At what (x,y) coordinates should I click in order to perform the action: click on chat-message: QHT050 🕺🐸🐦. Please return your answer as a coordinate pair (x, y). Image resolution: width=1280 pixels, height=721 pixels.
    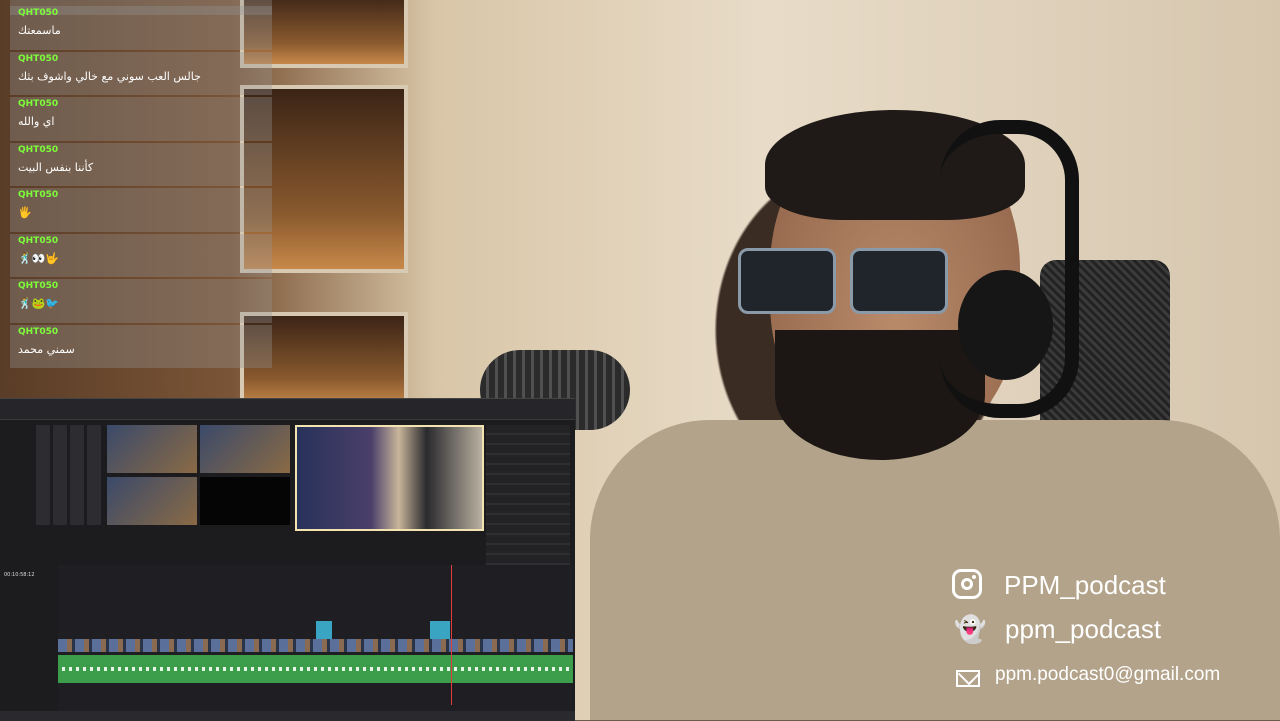
    Looking at the image, I should click on (141, 301).